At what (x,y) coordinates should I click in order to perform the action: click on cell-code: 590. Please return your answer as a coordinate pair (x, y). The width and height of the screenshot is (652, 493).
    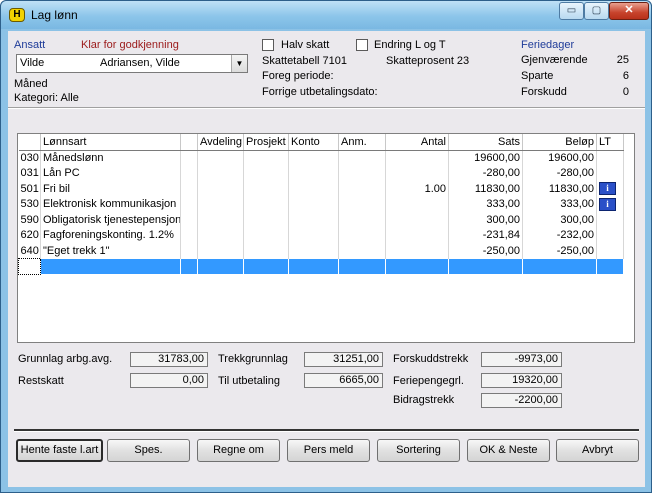
    Looking at the image, I should click on (29, 220).